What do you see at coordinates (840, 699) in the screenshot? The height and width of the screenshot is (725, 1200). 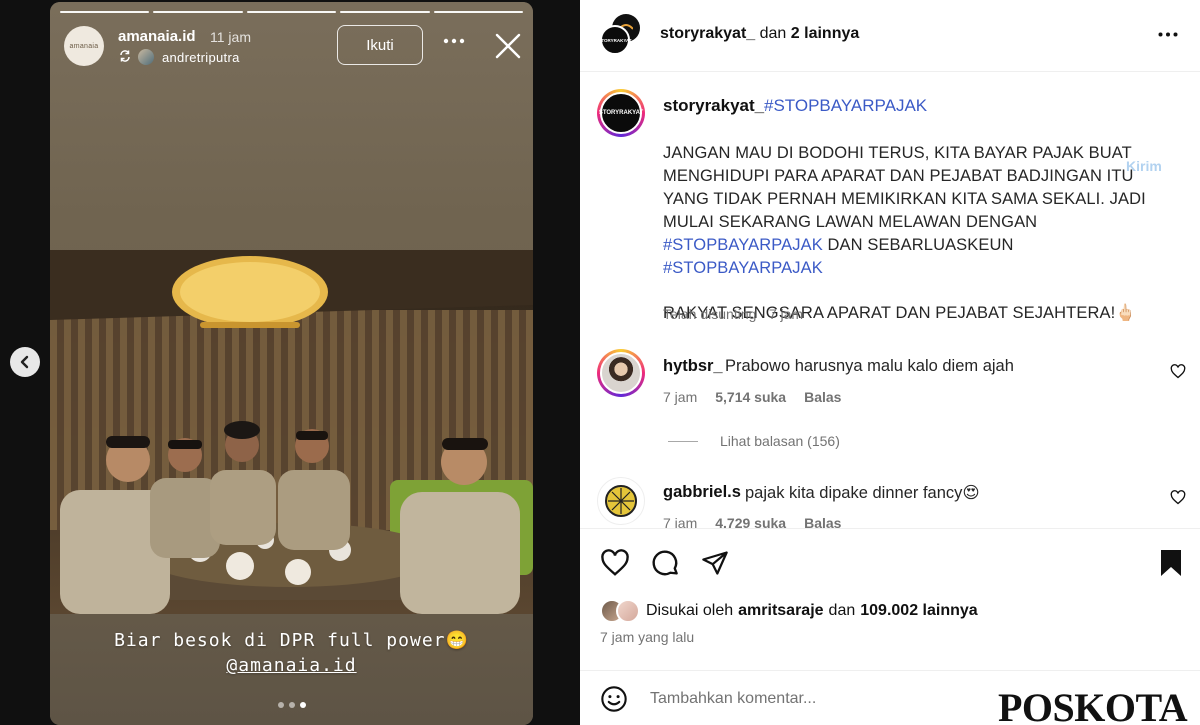 I see `comment-input` at bounding box center [840, 699].